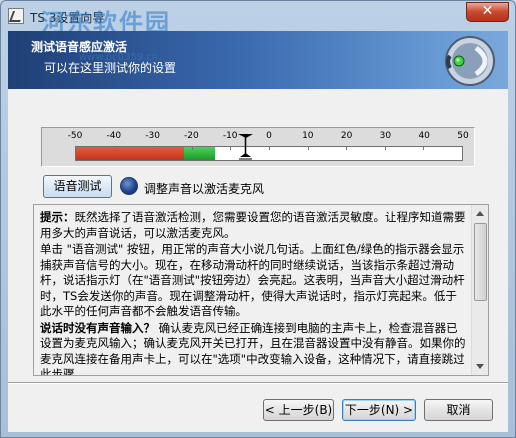 The image size is (516, 438). What do you see at coordinates (57, 217) in the screenshot?
I see `tip-heading: 提示：` at bounding box center [57, 217].